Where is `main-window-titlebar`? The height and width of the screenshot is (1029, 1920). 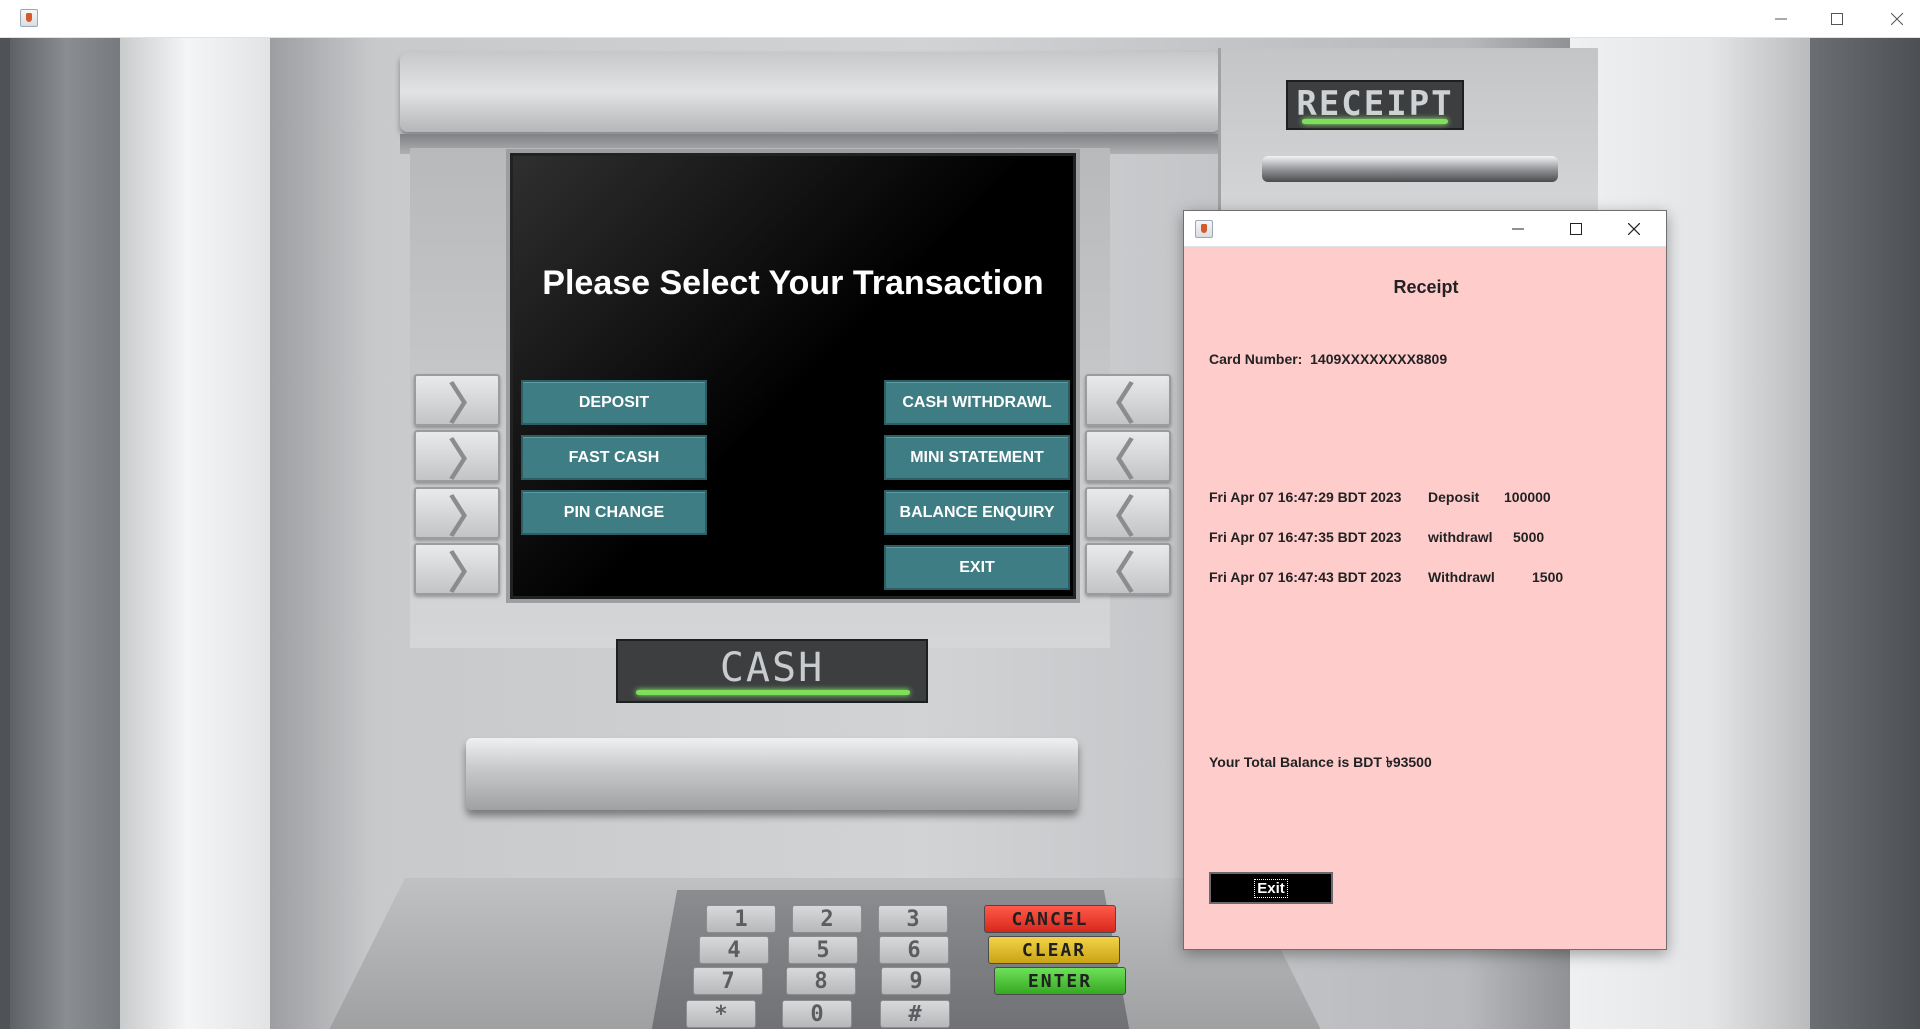 main-window-titlebar is located at coordinates (960, 19).